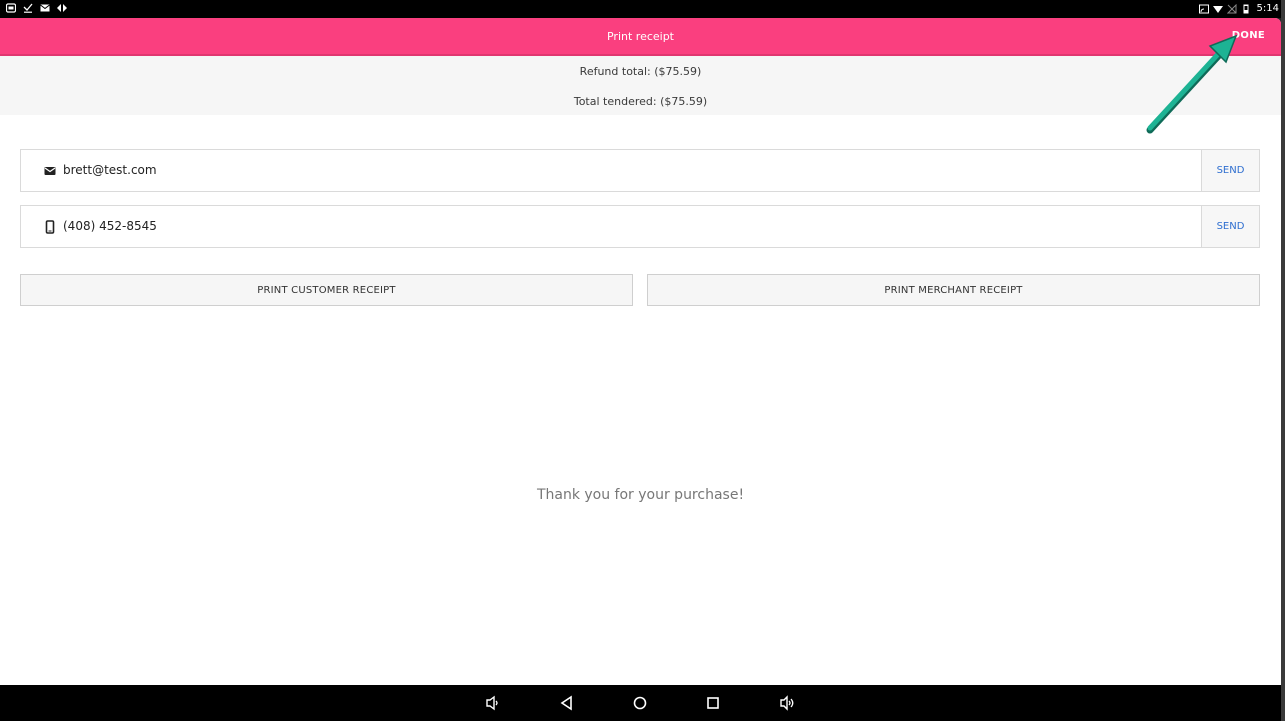  What do you see at coordinates (326, 290) in the screenshot?
I see `print-customer-receipt-button: PRINT CUSTOMER RECEIPT` at bounding box center [326, 290].